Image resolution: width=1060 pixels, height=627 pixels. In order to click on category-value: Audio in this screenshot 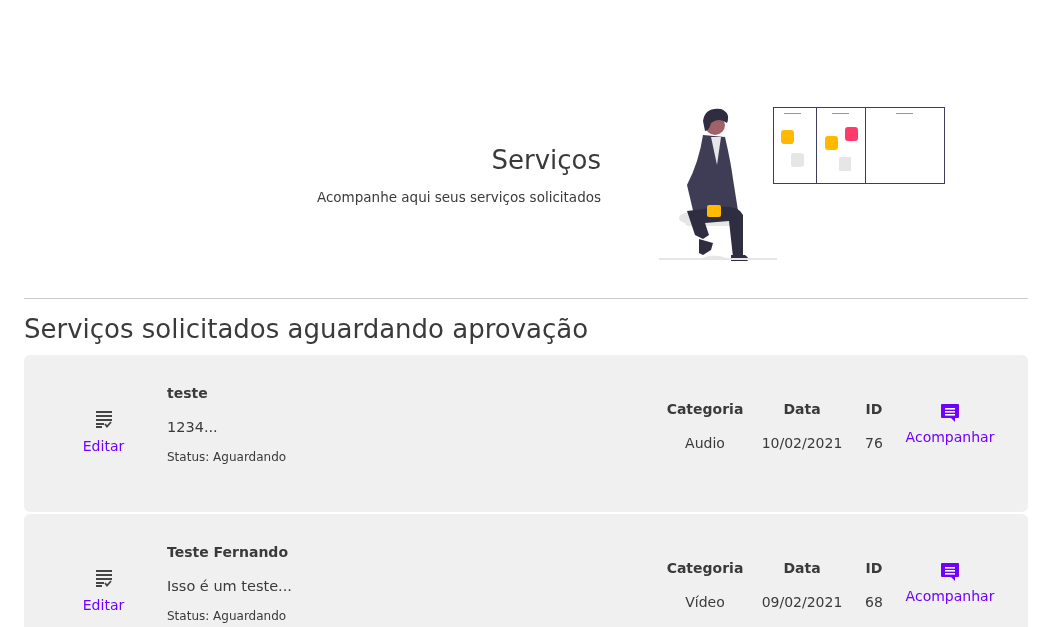, I will do `click(705, 443)`.